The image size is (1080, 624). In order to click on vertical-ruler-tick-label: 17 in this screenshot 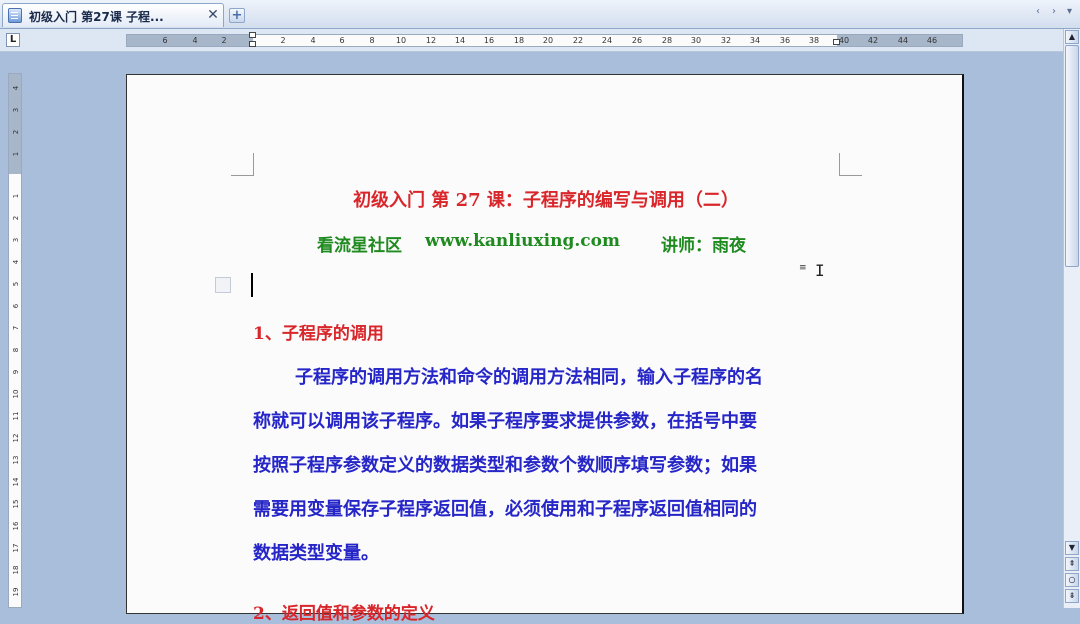, I will do `click(16, 548)`.